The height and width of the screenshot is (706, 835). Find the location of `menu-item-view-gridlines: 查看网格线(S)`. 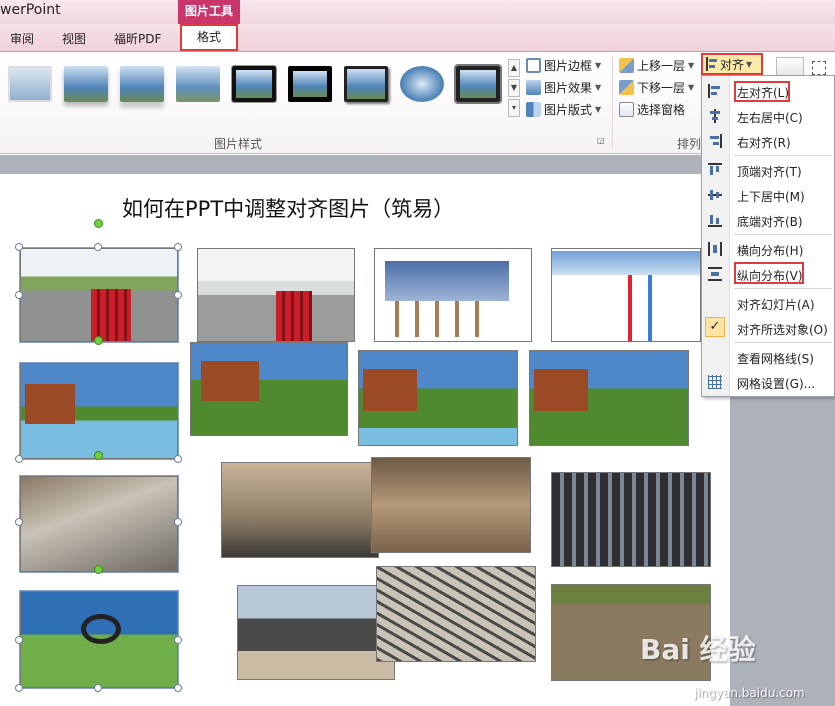

menu-item-view-gridlines: 查看网格线(S) is located at coordinates (768, 357).